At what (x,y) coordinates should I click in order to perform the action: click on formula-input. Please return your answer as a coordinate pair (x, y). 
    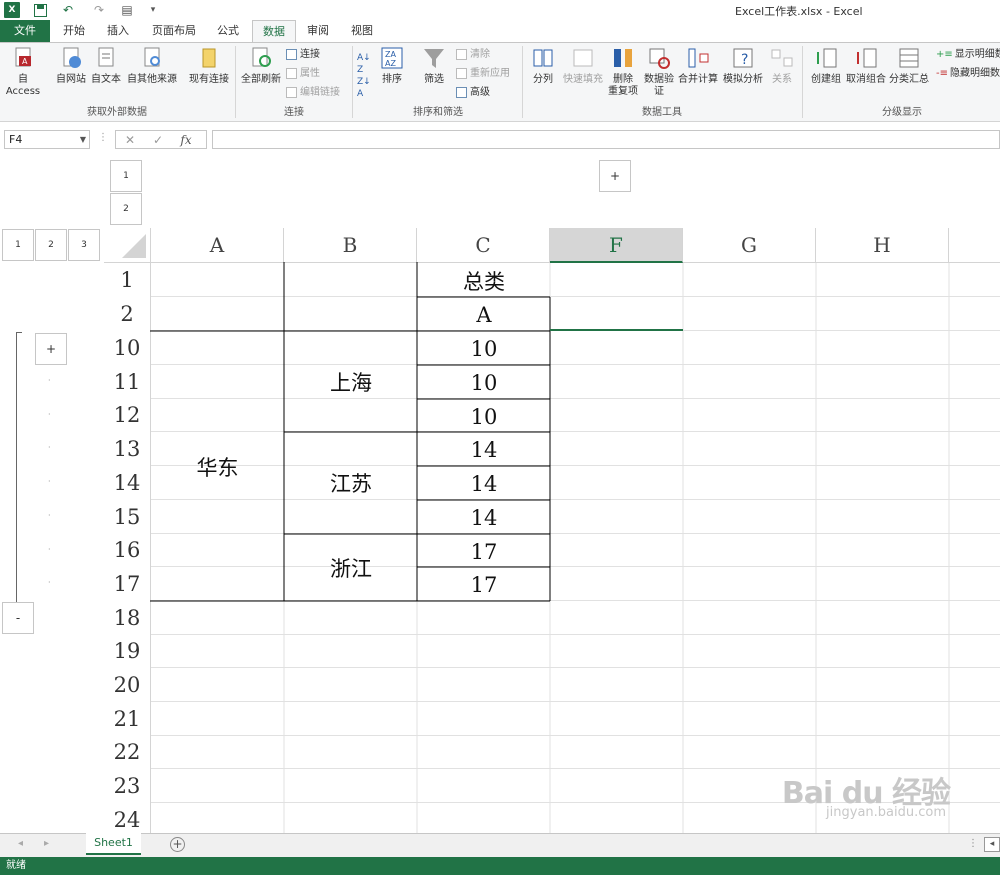
    Looking at the image, I should click on (606, 139).